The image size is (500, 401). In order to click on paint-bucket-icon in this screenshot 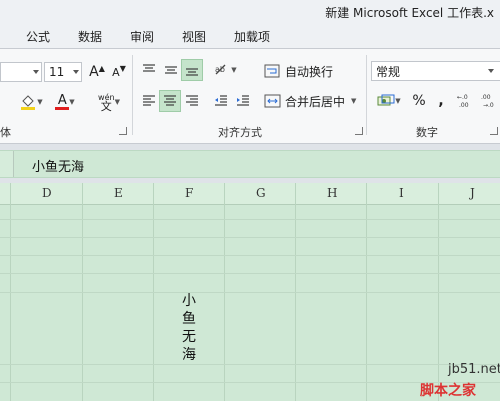, I will do `click(28, 102)`.